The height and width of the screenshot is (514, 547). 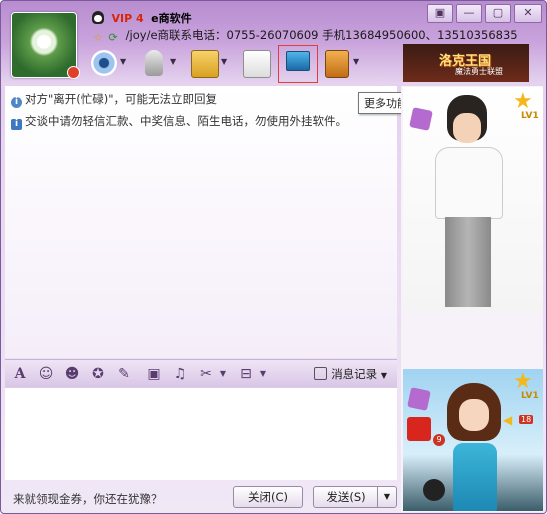 I want to click on refresh-icon: ⟳, so click(x=113, y=38).